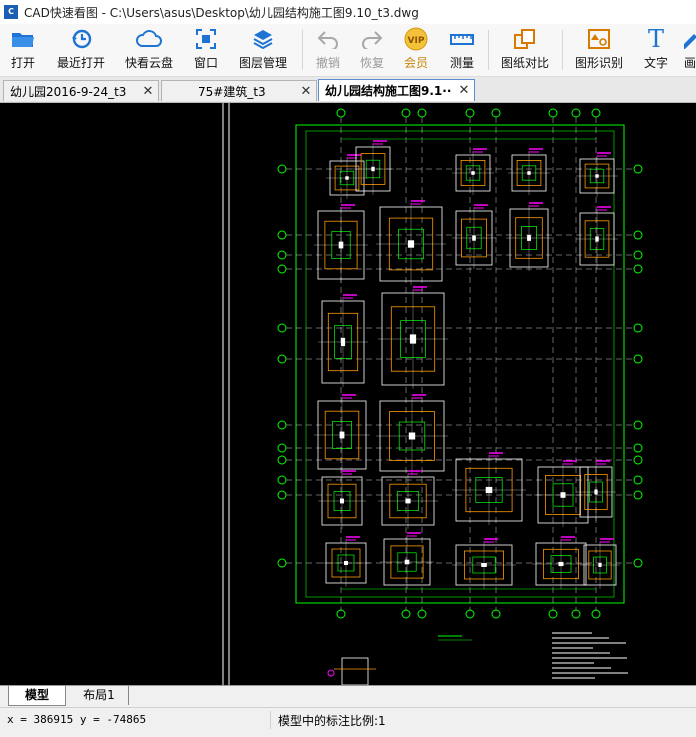 This screenshot has width=696, height=737. What do you see at coordinates (332, 721) in the screenshot?
I see `annotation-scale: 模型中的标注比例:1` at bounding box center [332, 721].